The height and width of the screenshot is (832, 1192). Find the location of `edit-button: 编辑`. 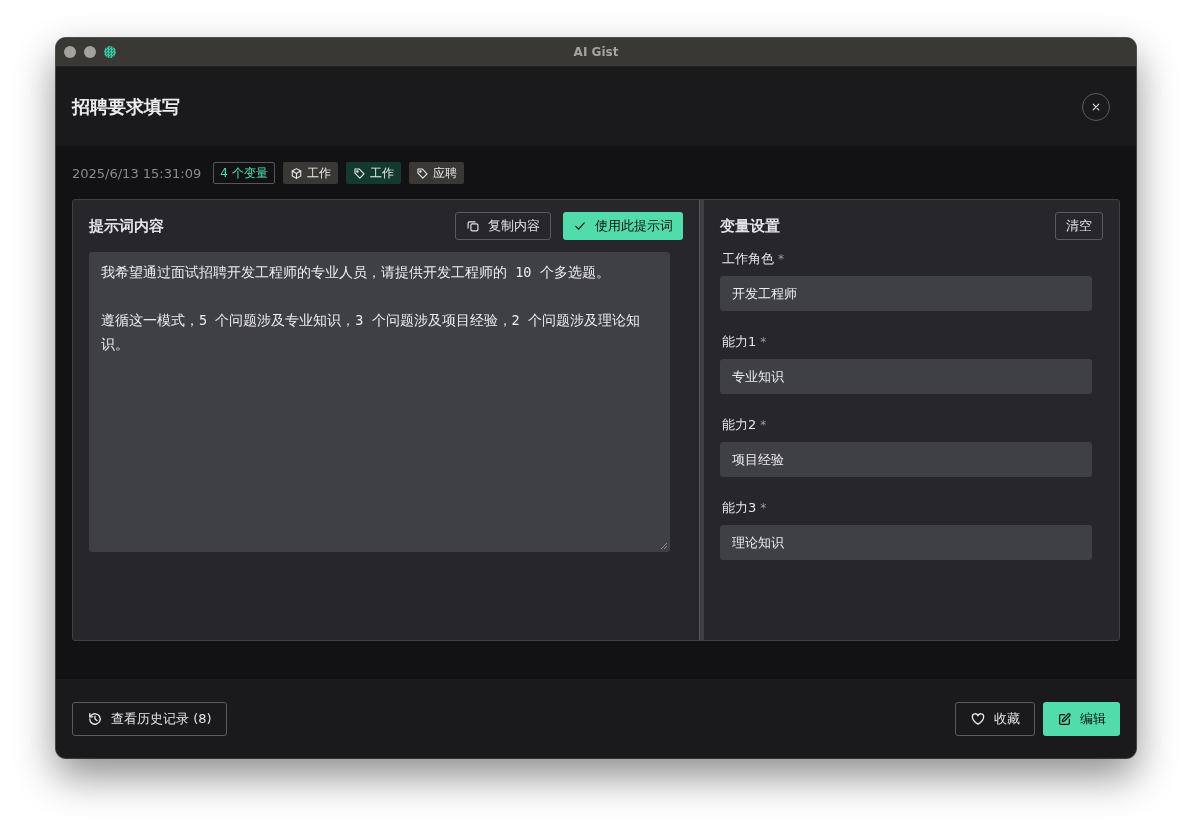

edit-button: 编辑 is located at coordinates (1081, 719).